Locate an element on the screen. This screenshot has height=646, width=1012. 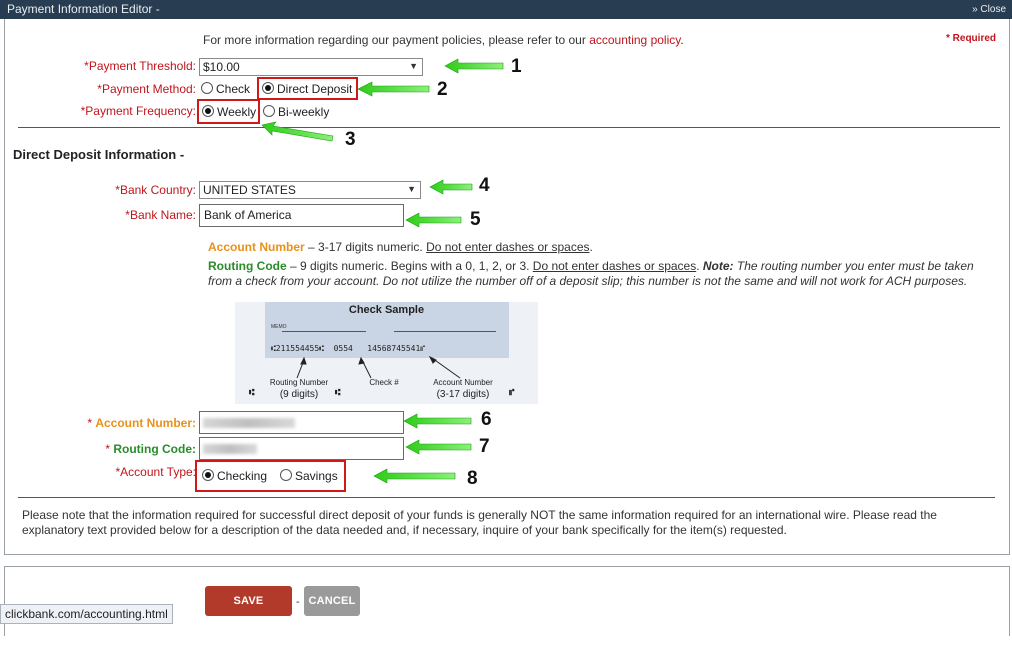
annotation-number-4: 4 is located at coordinates (484, 185).